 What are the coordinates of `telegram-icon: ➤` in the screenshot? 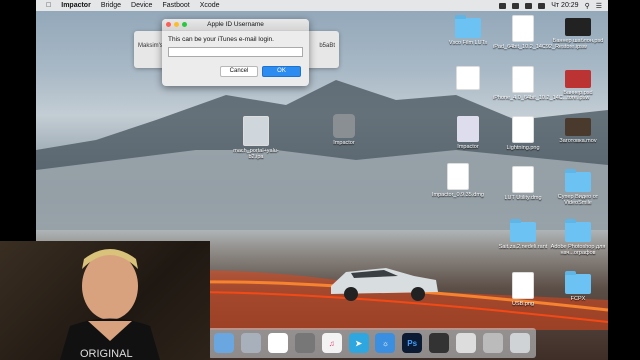 It's located at (358, 343).